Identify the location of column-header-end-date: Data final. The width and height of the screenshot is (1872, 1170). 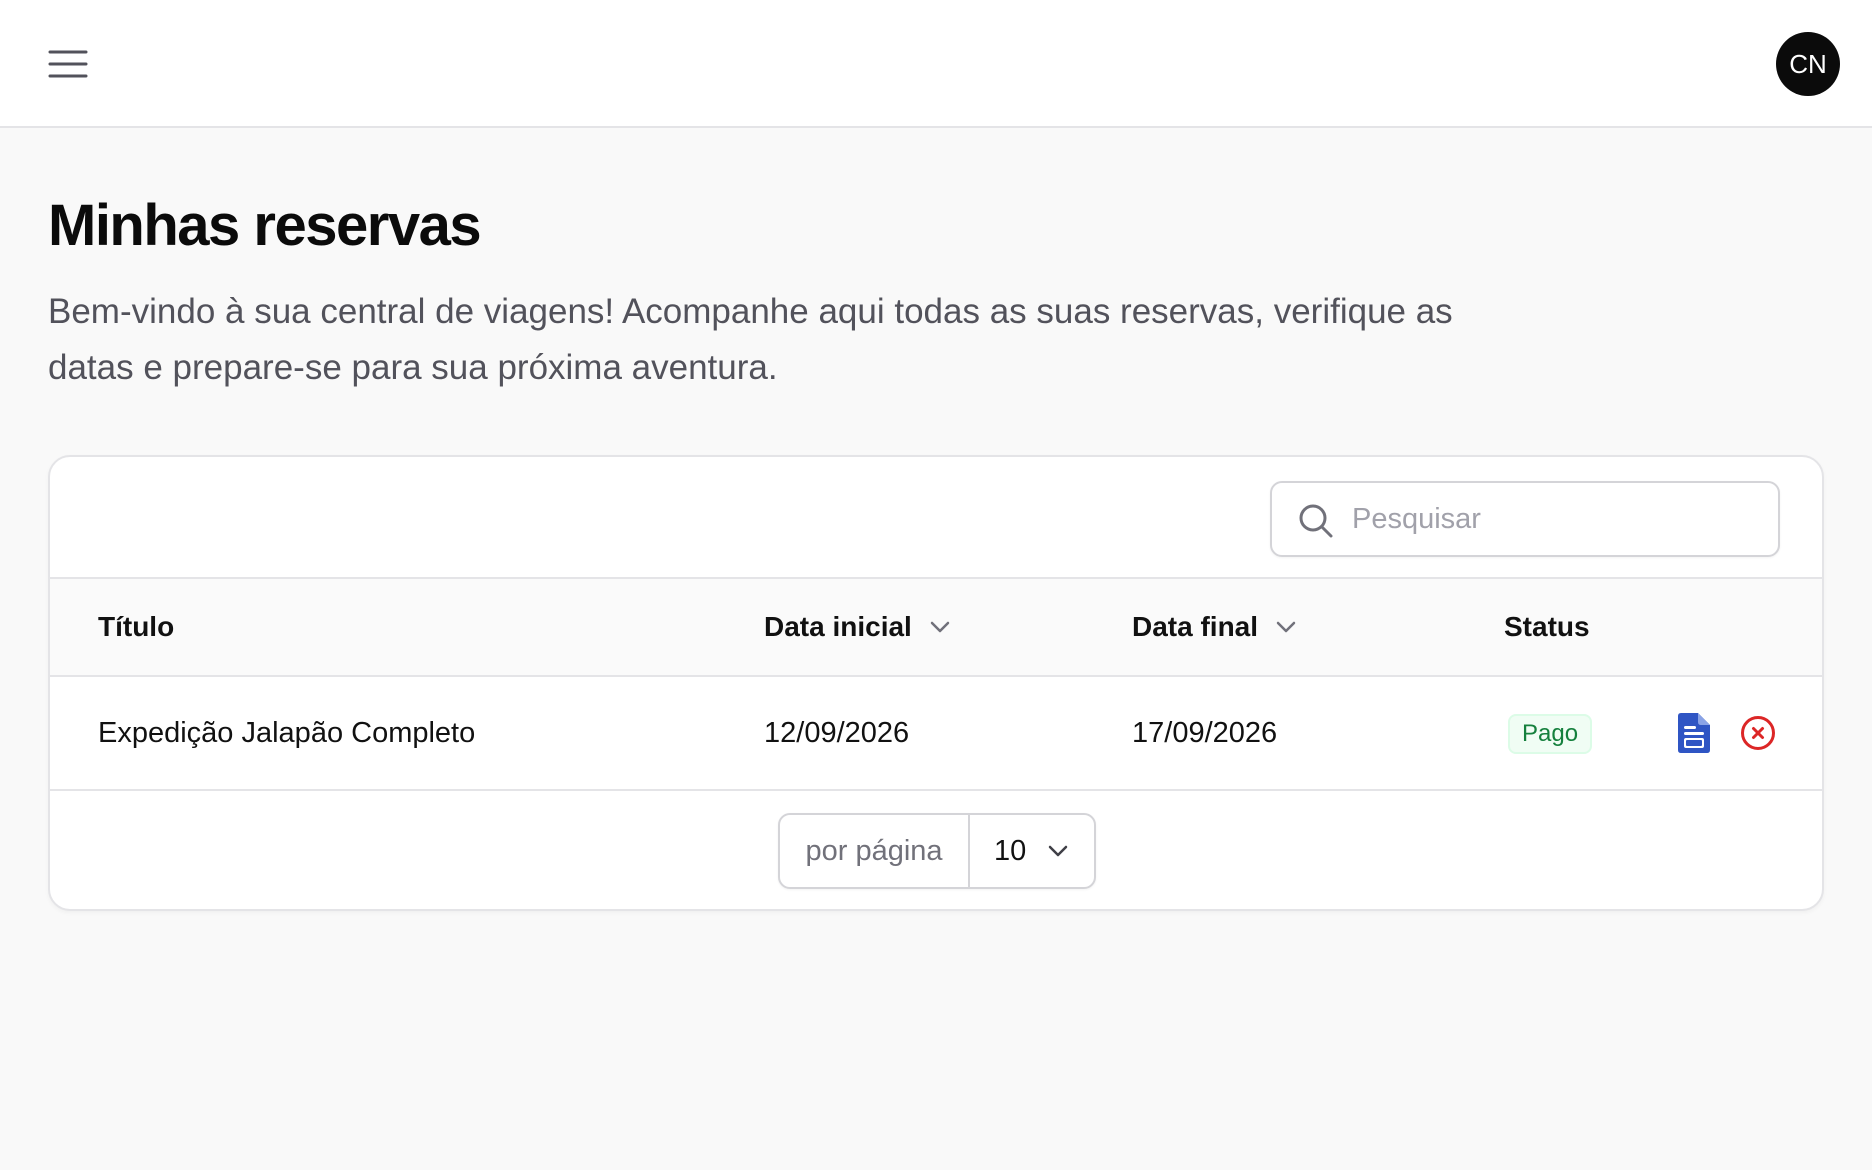
(1215, 627).